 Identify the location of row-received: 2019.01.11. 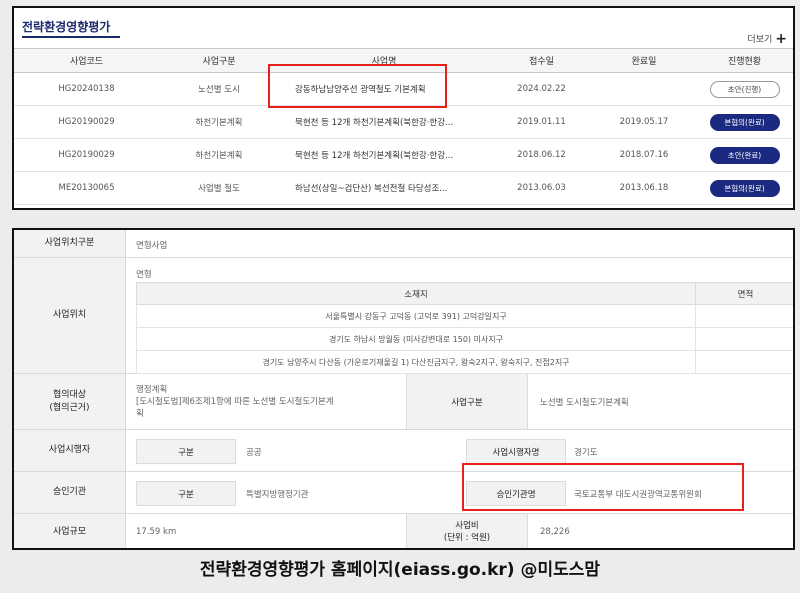
(541, 122).